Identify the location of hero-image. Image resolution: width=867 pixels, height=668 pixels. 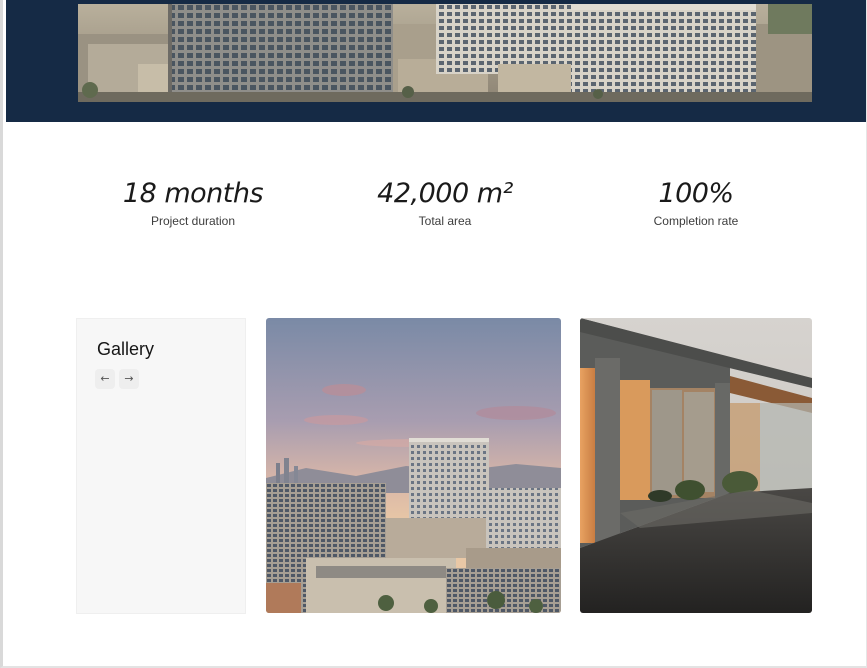
(445, 53).